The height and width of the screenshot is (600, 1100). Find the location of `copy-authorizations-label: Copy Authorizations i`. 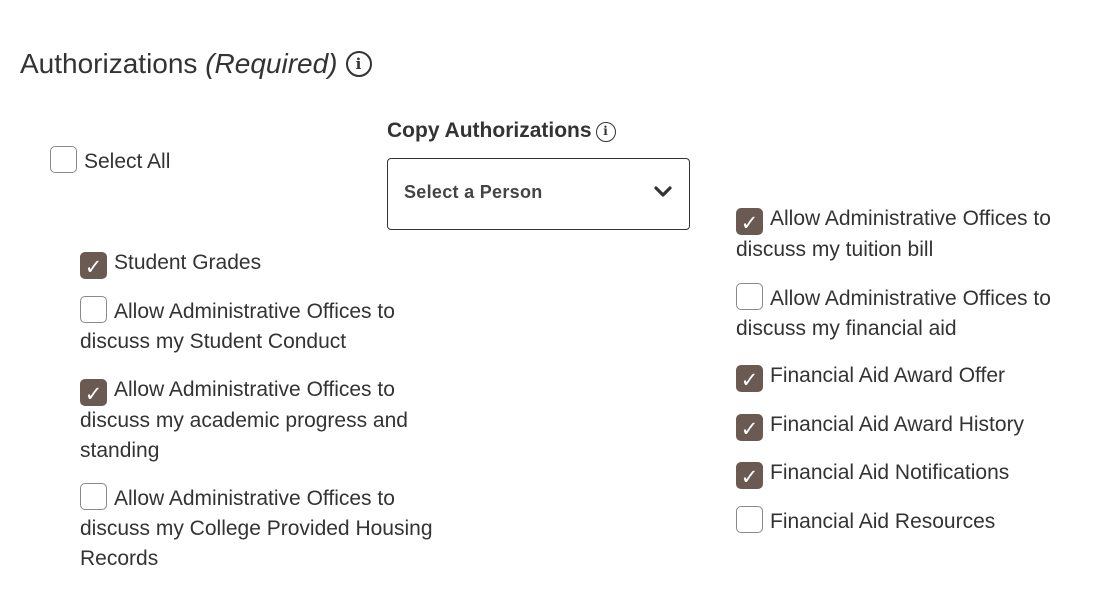

copy-authorizations-label: Copy Authorizations i is located at coordinates (501, 131).